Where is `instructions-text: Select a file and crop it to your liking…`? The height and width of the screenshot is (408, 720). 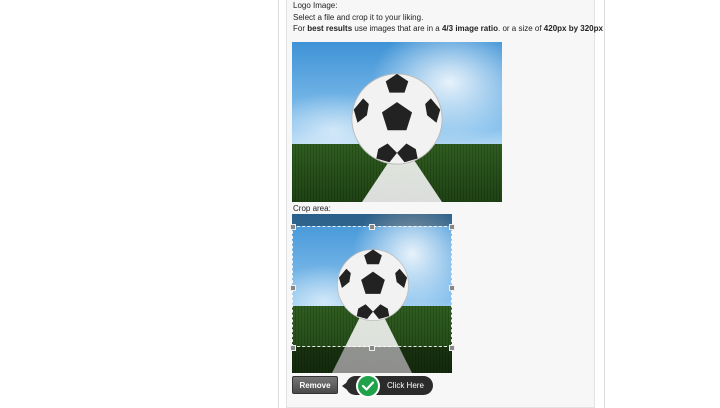
instructions-text: Select a file and crop it to your liking… is located at coordinates (358, 17).